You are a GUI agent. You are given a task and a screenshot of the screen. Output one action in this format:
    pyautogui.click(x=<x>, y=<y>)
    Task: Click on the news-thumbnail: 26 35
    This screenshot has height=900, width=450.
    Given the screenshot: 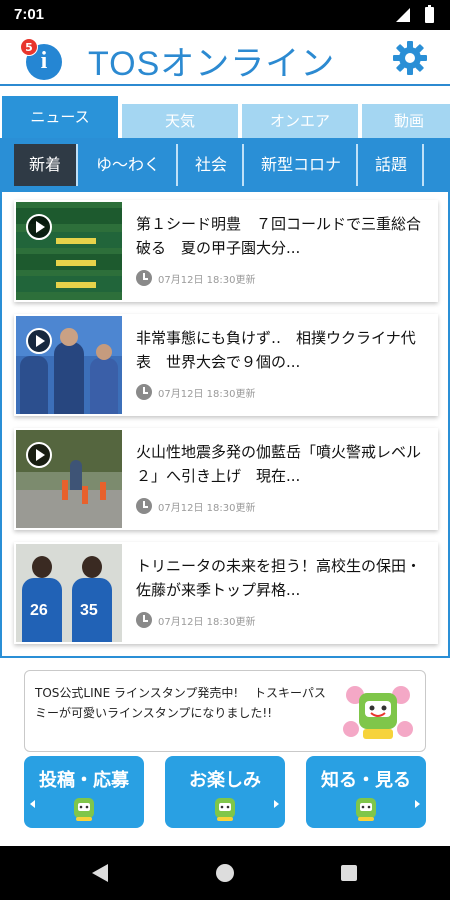 What is the action you would take?
    pyautogui.click(x=69, y=593)
    